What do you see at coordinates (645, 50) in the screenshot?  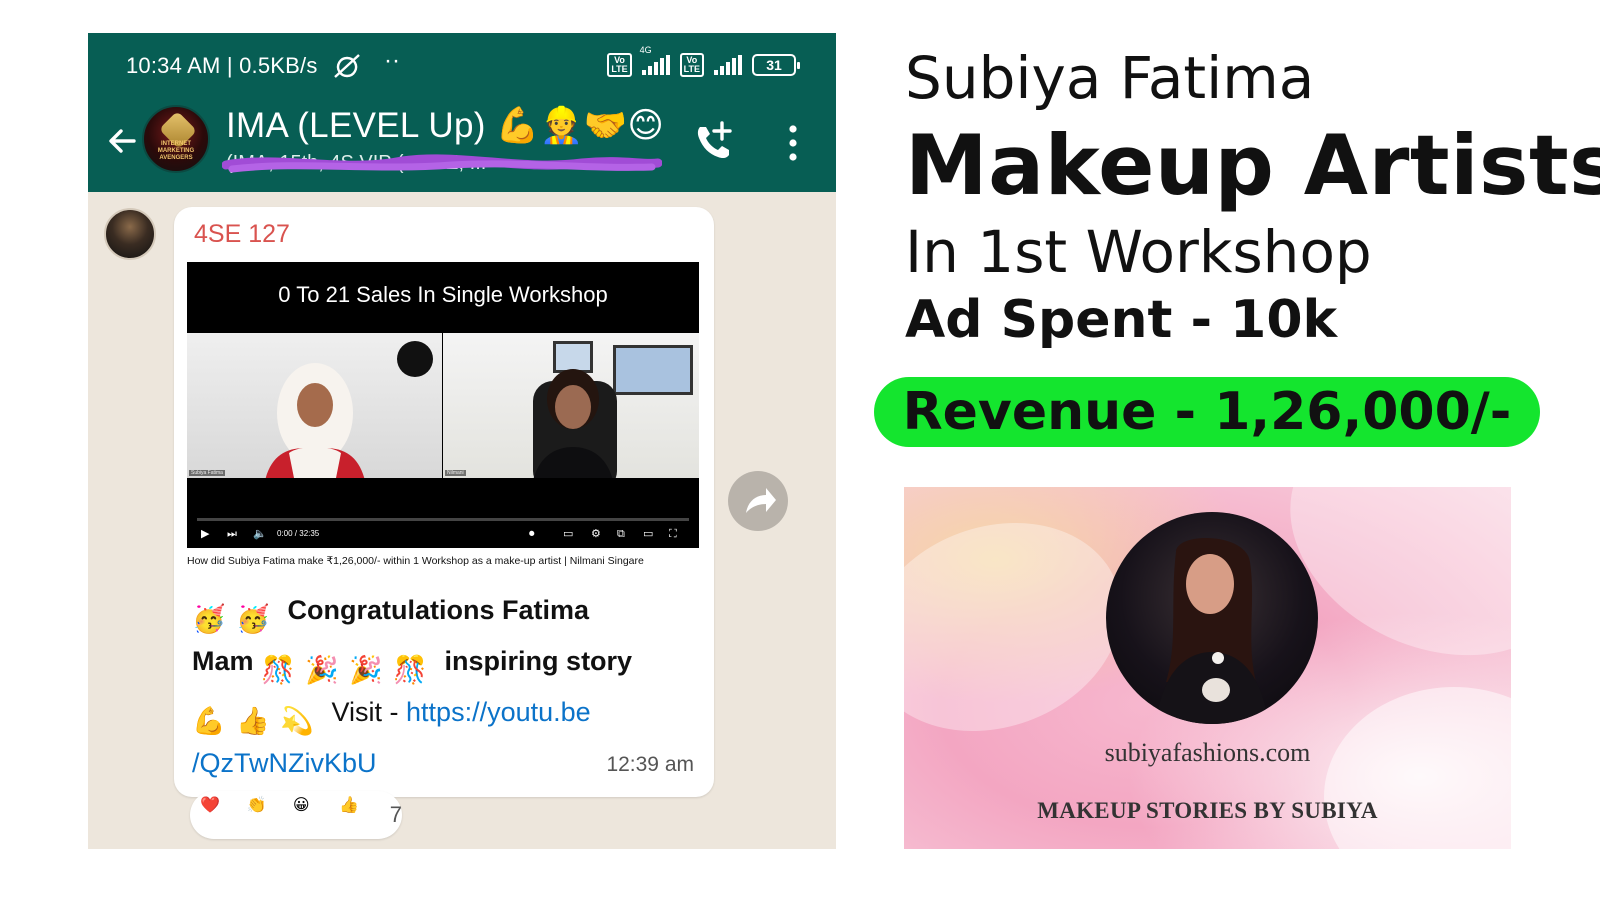 I see `network-type-label: 4G` at bounding box center [645, 50].